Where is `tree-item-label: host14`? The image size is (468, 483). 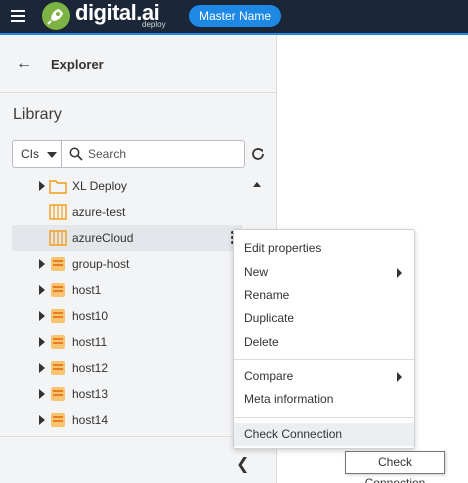 tree-item-label: host14 is located at coordinates (90, 420).